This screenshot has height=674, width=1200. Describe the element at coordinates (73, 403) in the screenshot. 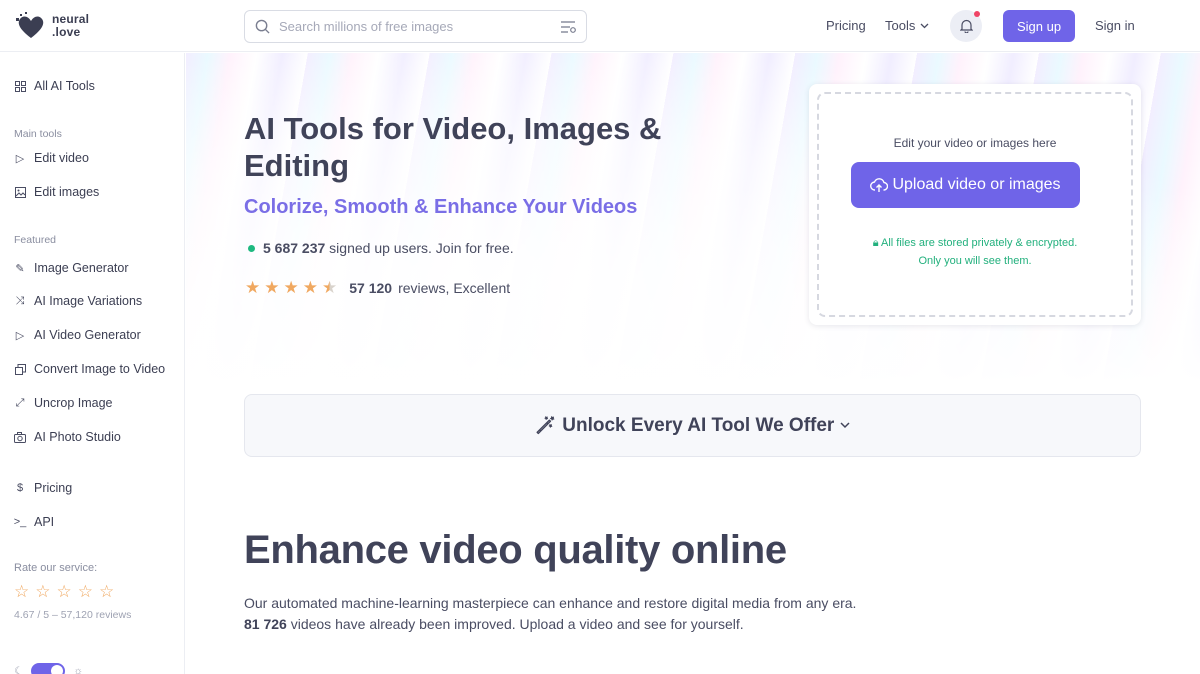

I see `sidebar-item-label: Uncrop Image` at that location.